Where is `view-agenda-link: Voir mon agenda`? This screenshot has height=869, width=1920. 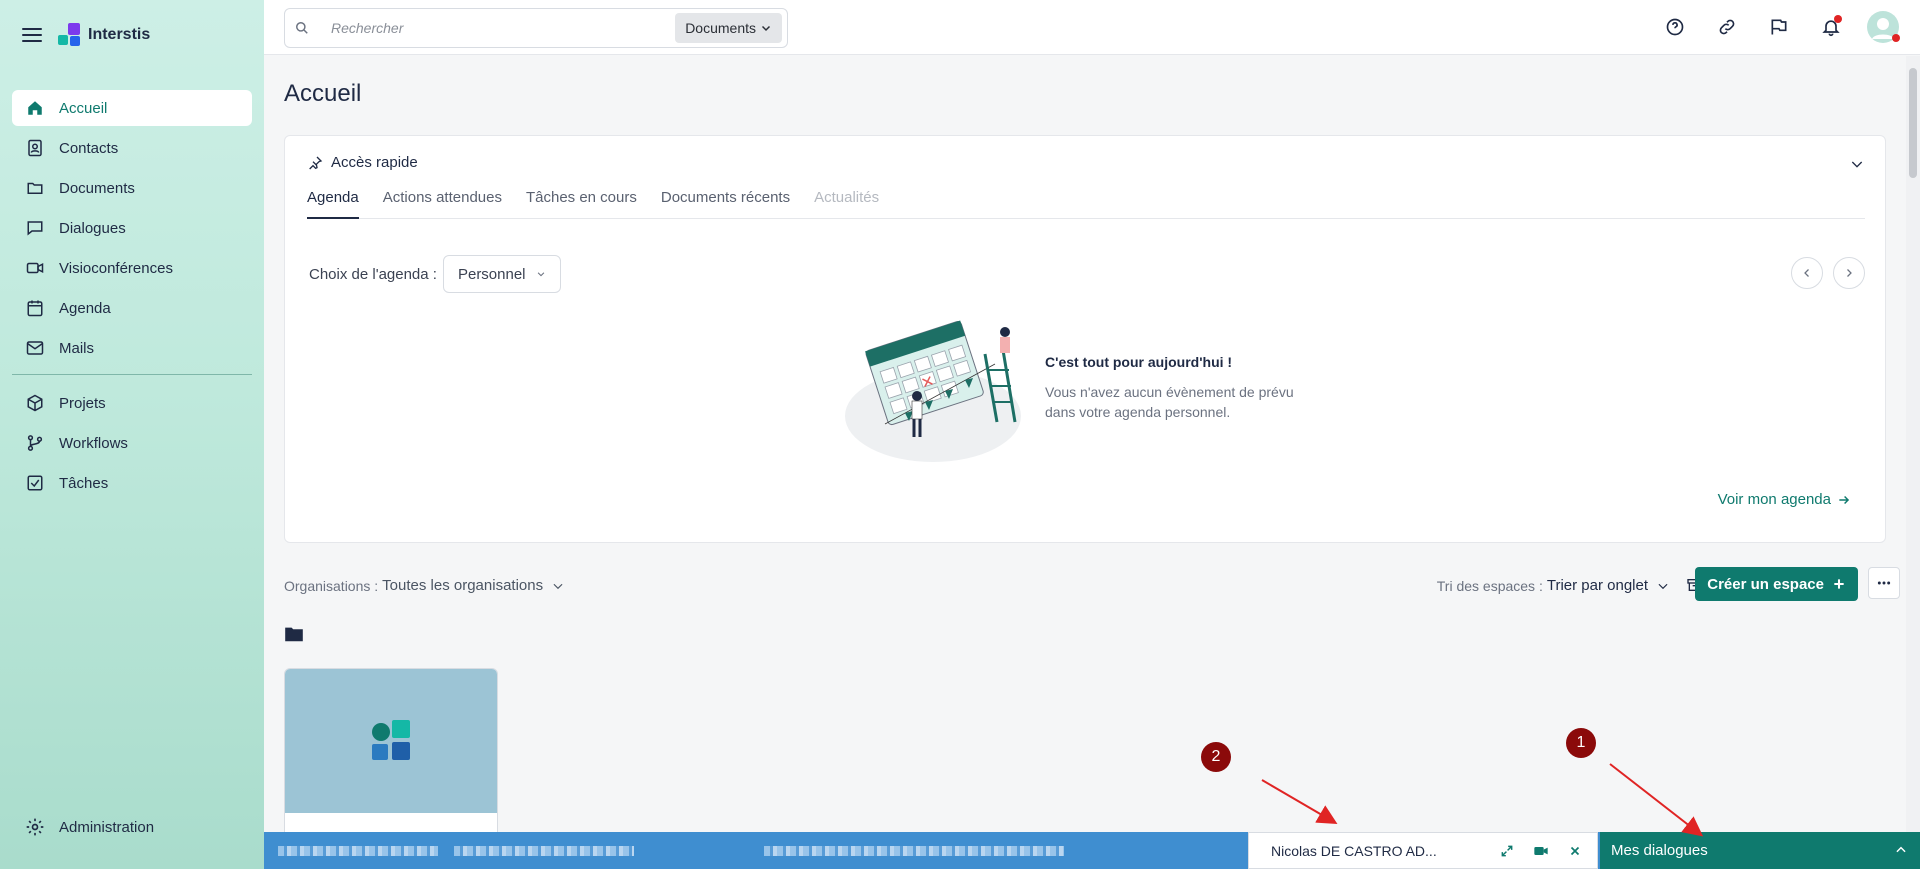
view-agenda-link: Voir mon agenda is located at coordinates (1784, 499).